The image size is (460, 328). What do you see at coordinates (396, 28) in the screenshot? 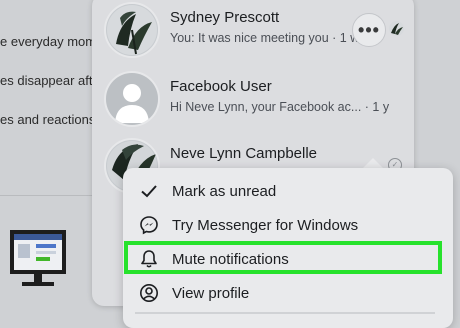
I see `seen-avatar-icon` at bounding box center [396, 28].